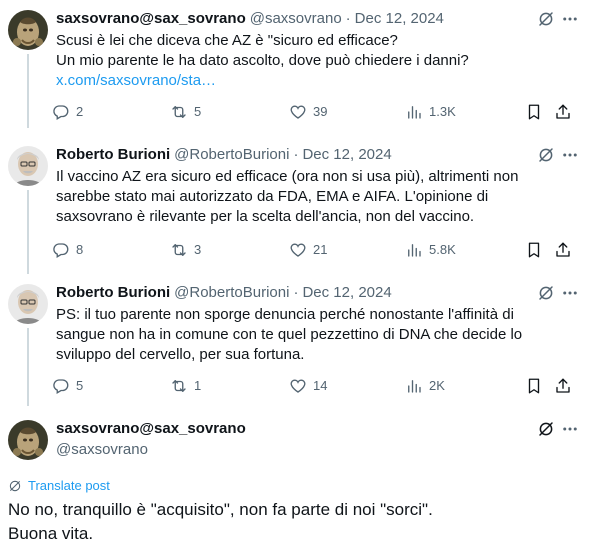  I want to click on views-button: 5.8K, so click(430, 250).